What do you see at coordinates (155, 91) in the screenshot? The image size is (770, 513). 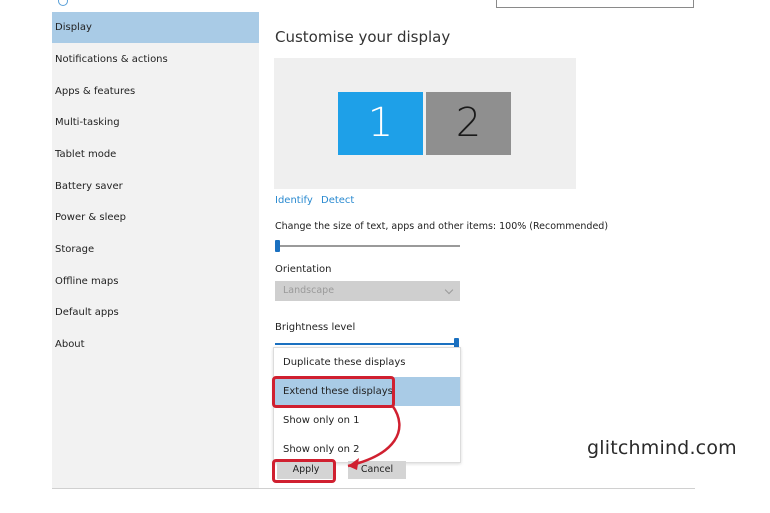 I see `sidebar-item-apps: Apps & features` at bounding box center [155, 91].